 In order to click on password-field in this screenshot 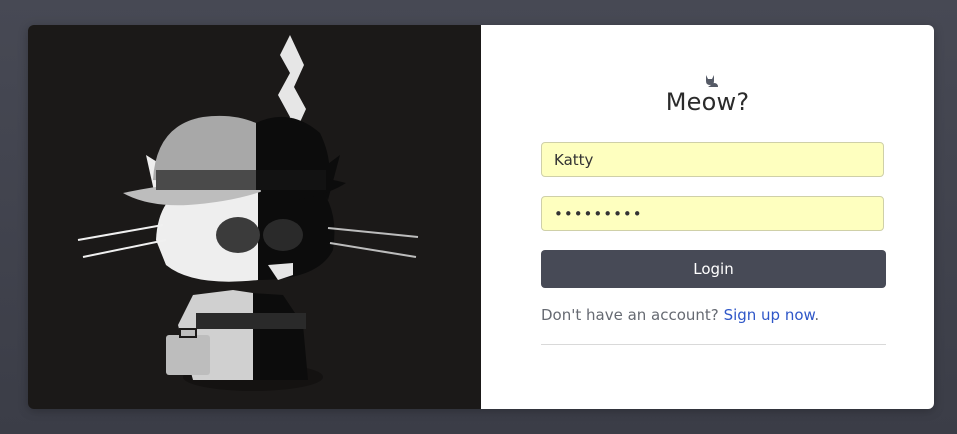, I will do `click(712, 213)`.